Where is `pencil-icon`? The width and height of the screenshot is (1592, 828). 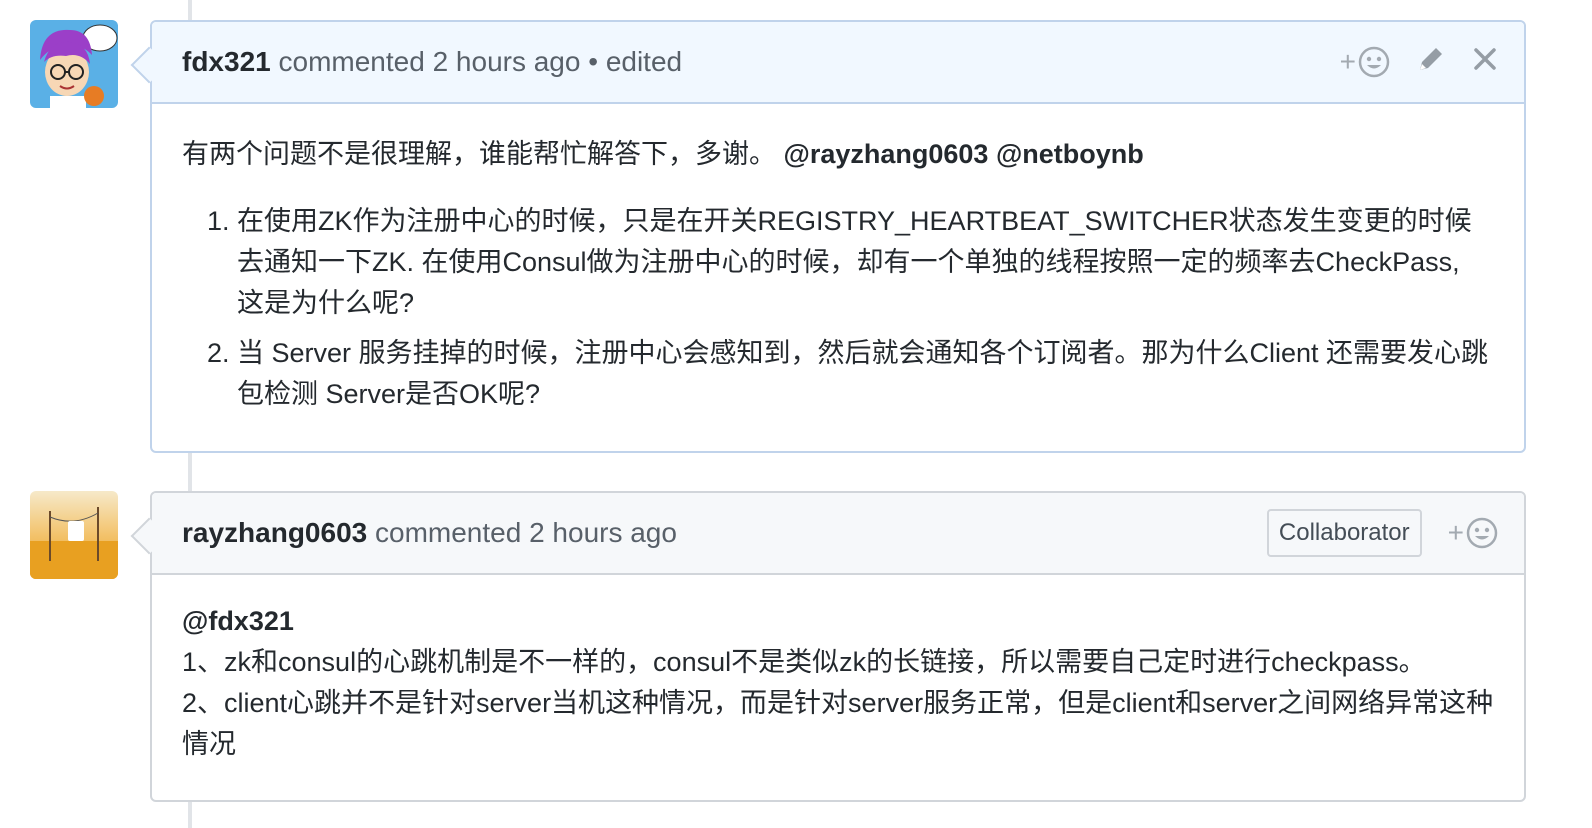 pencil-icon is located at coordinates (1431, 58).